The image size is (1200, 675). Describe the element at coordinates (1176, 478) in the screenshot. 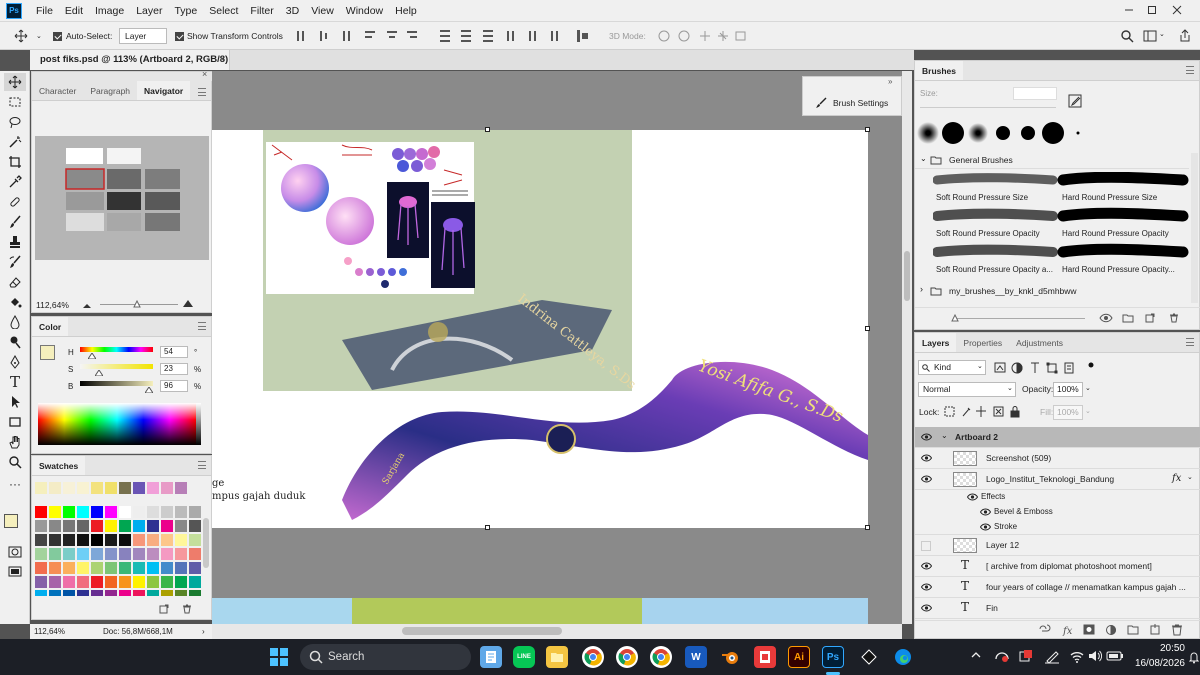

I see `fx-icon: fx` at that location.